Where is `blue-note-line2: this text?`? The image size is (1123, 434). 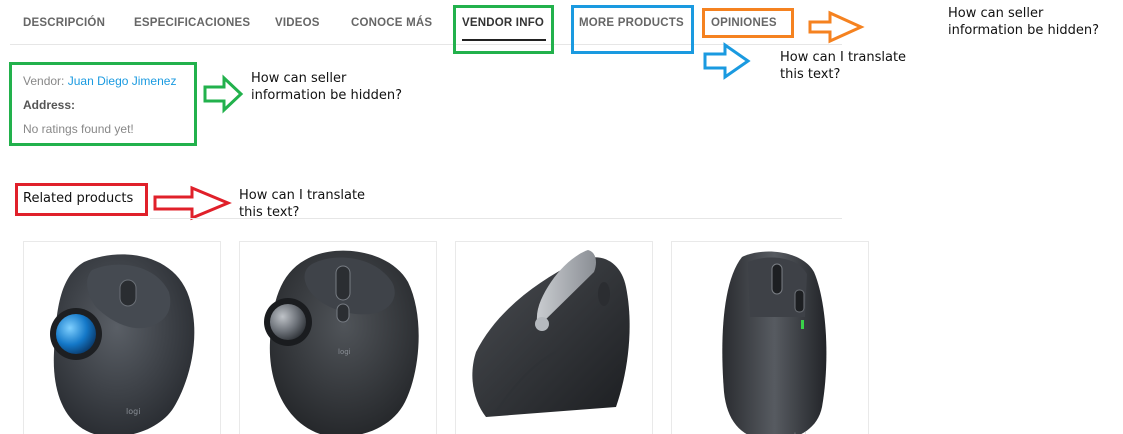
blue-note-line2: this text? is located at coordinates (810, 74).